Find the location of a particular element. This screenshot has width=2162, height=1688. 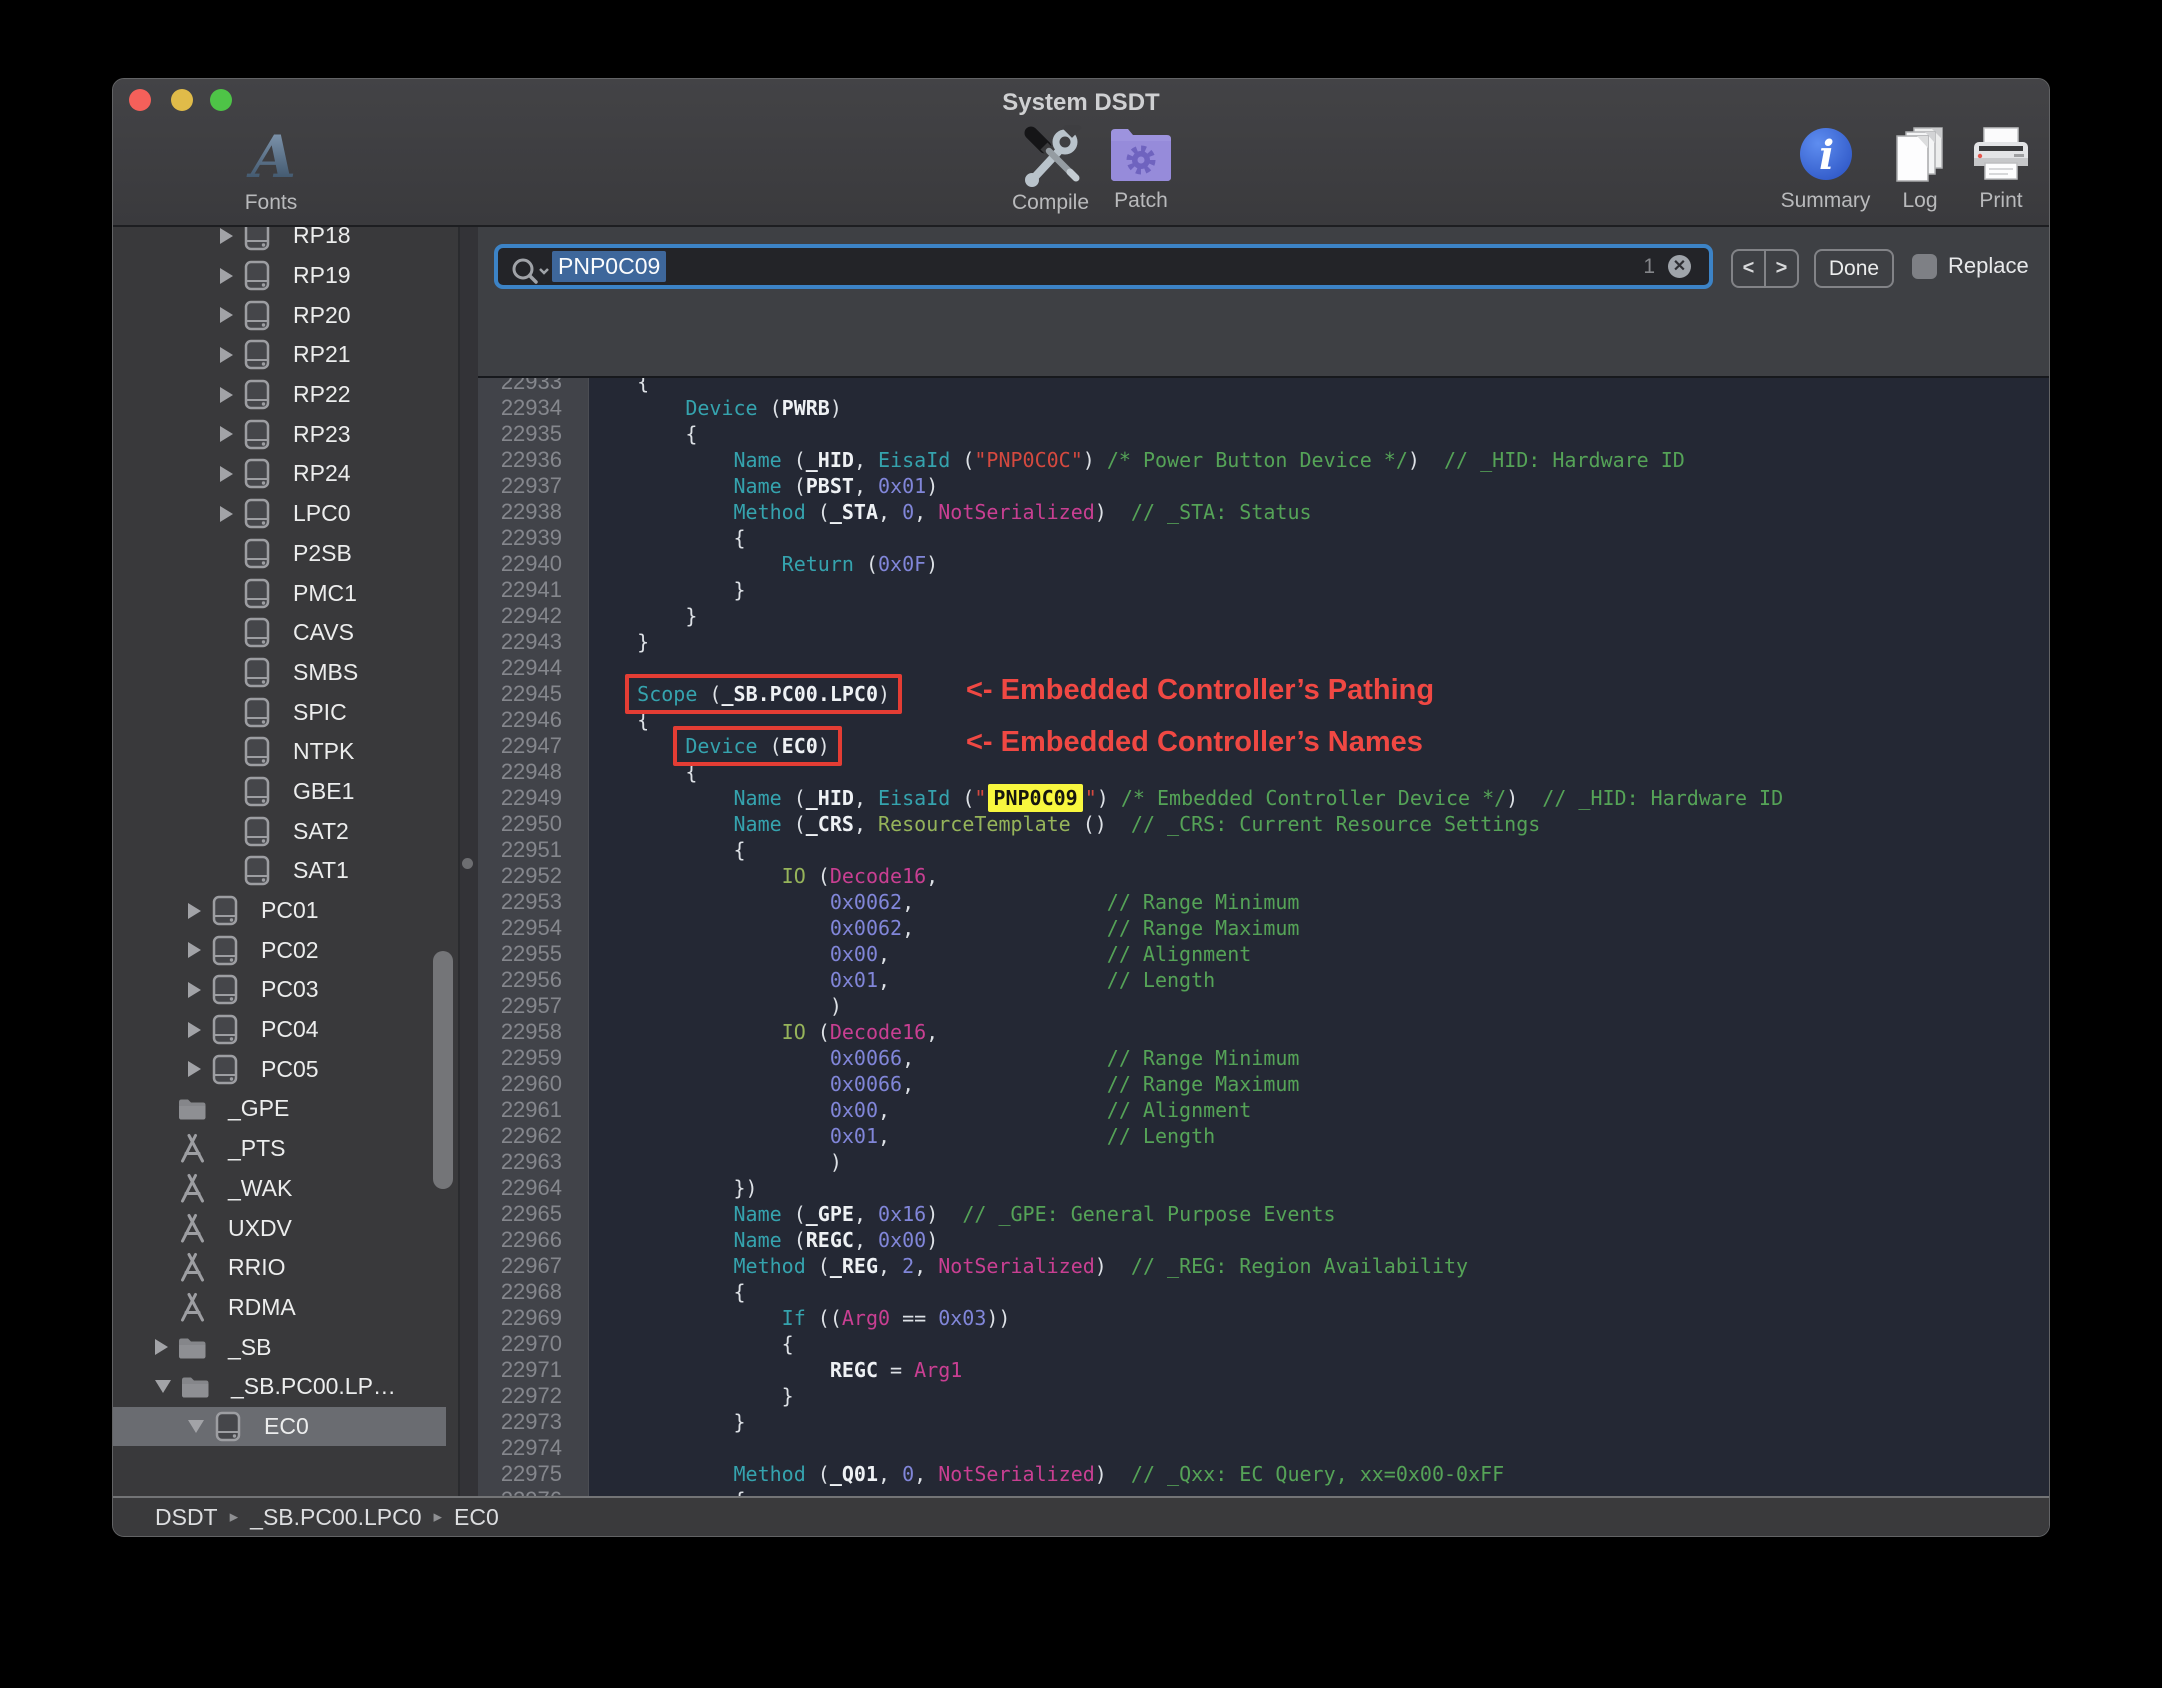

sidebar-item-ntpk: NTPK is located at coordinates (279, 752).